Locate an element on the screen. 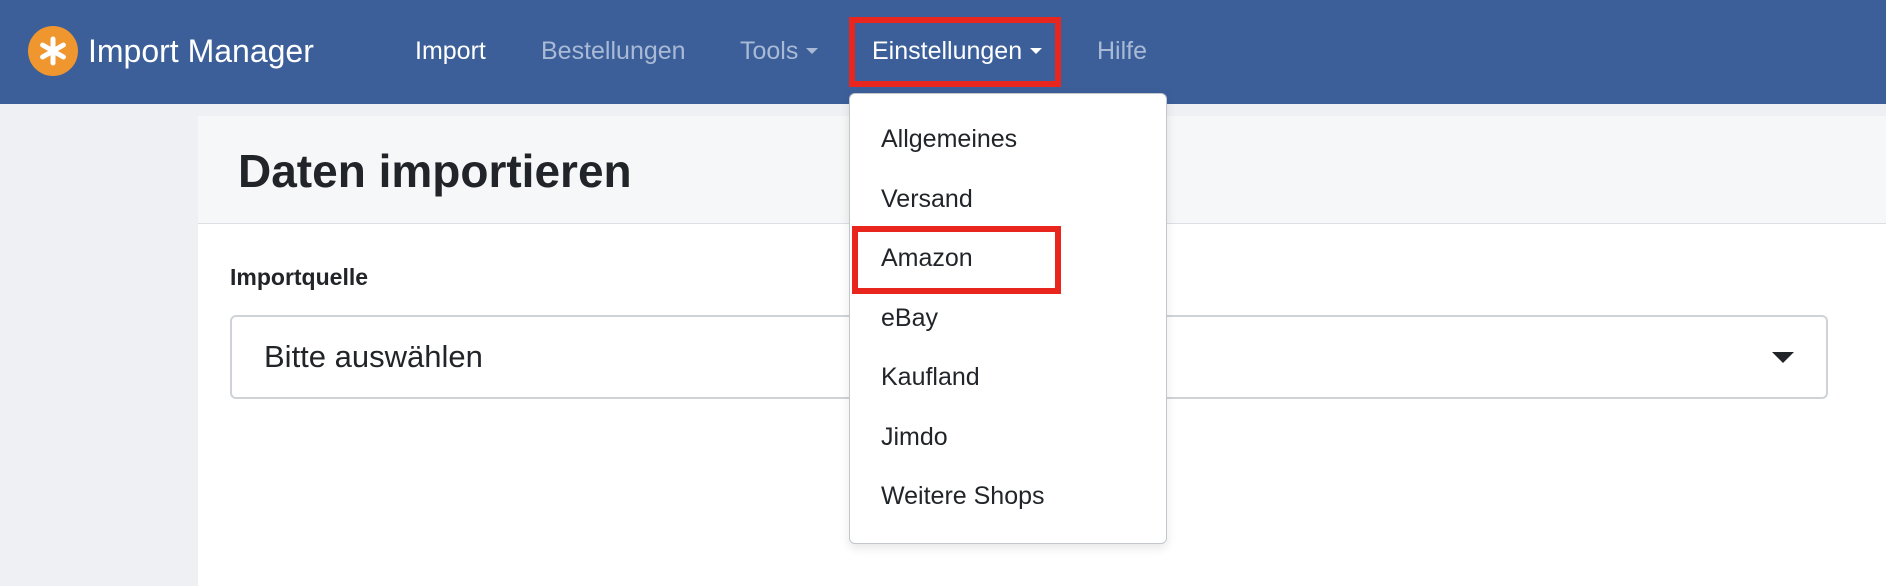 The height and width of the screenshot is (586, 1886). nav-einstellungen: Einstellungen is located at coordinates (957, 51).